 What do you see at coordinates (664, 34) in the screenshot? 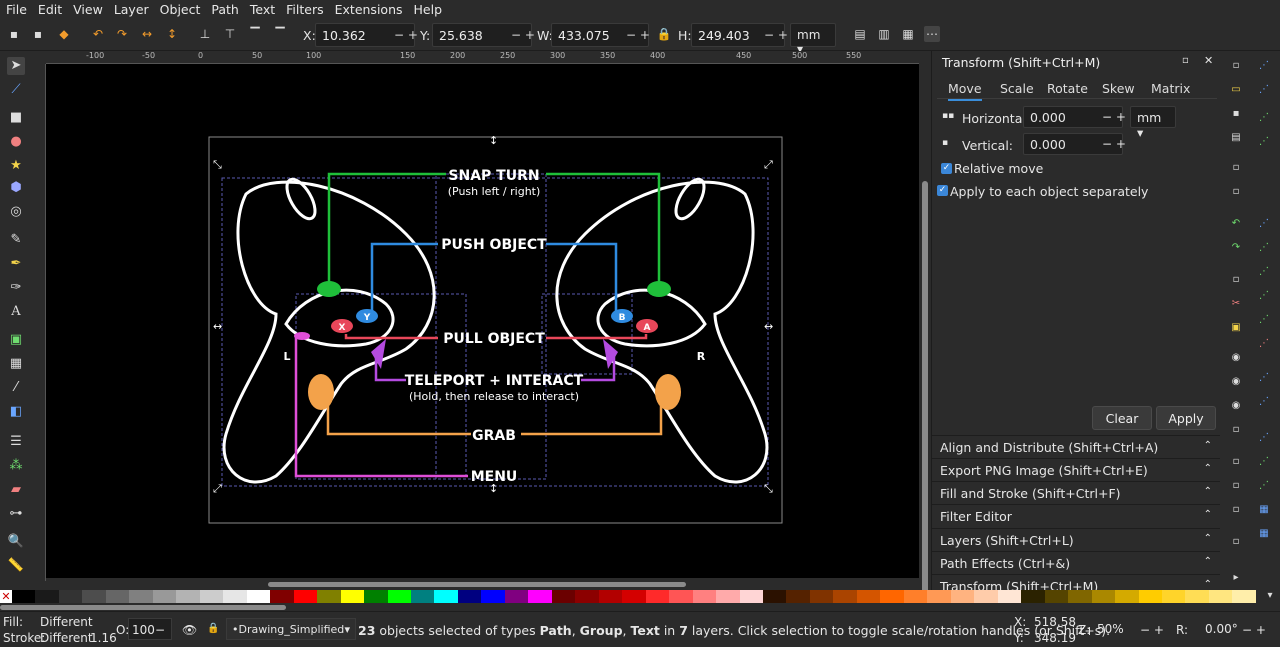
I see `lock-ratio-icon: 🔒` at bounding box center [664, 34].